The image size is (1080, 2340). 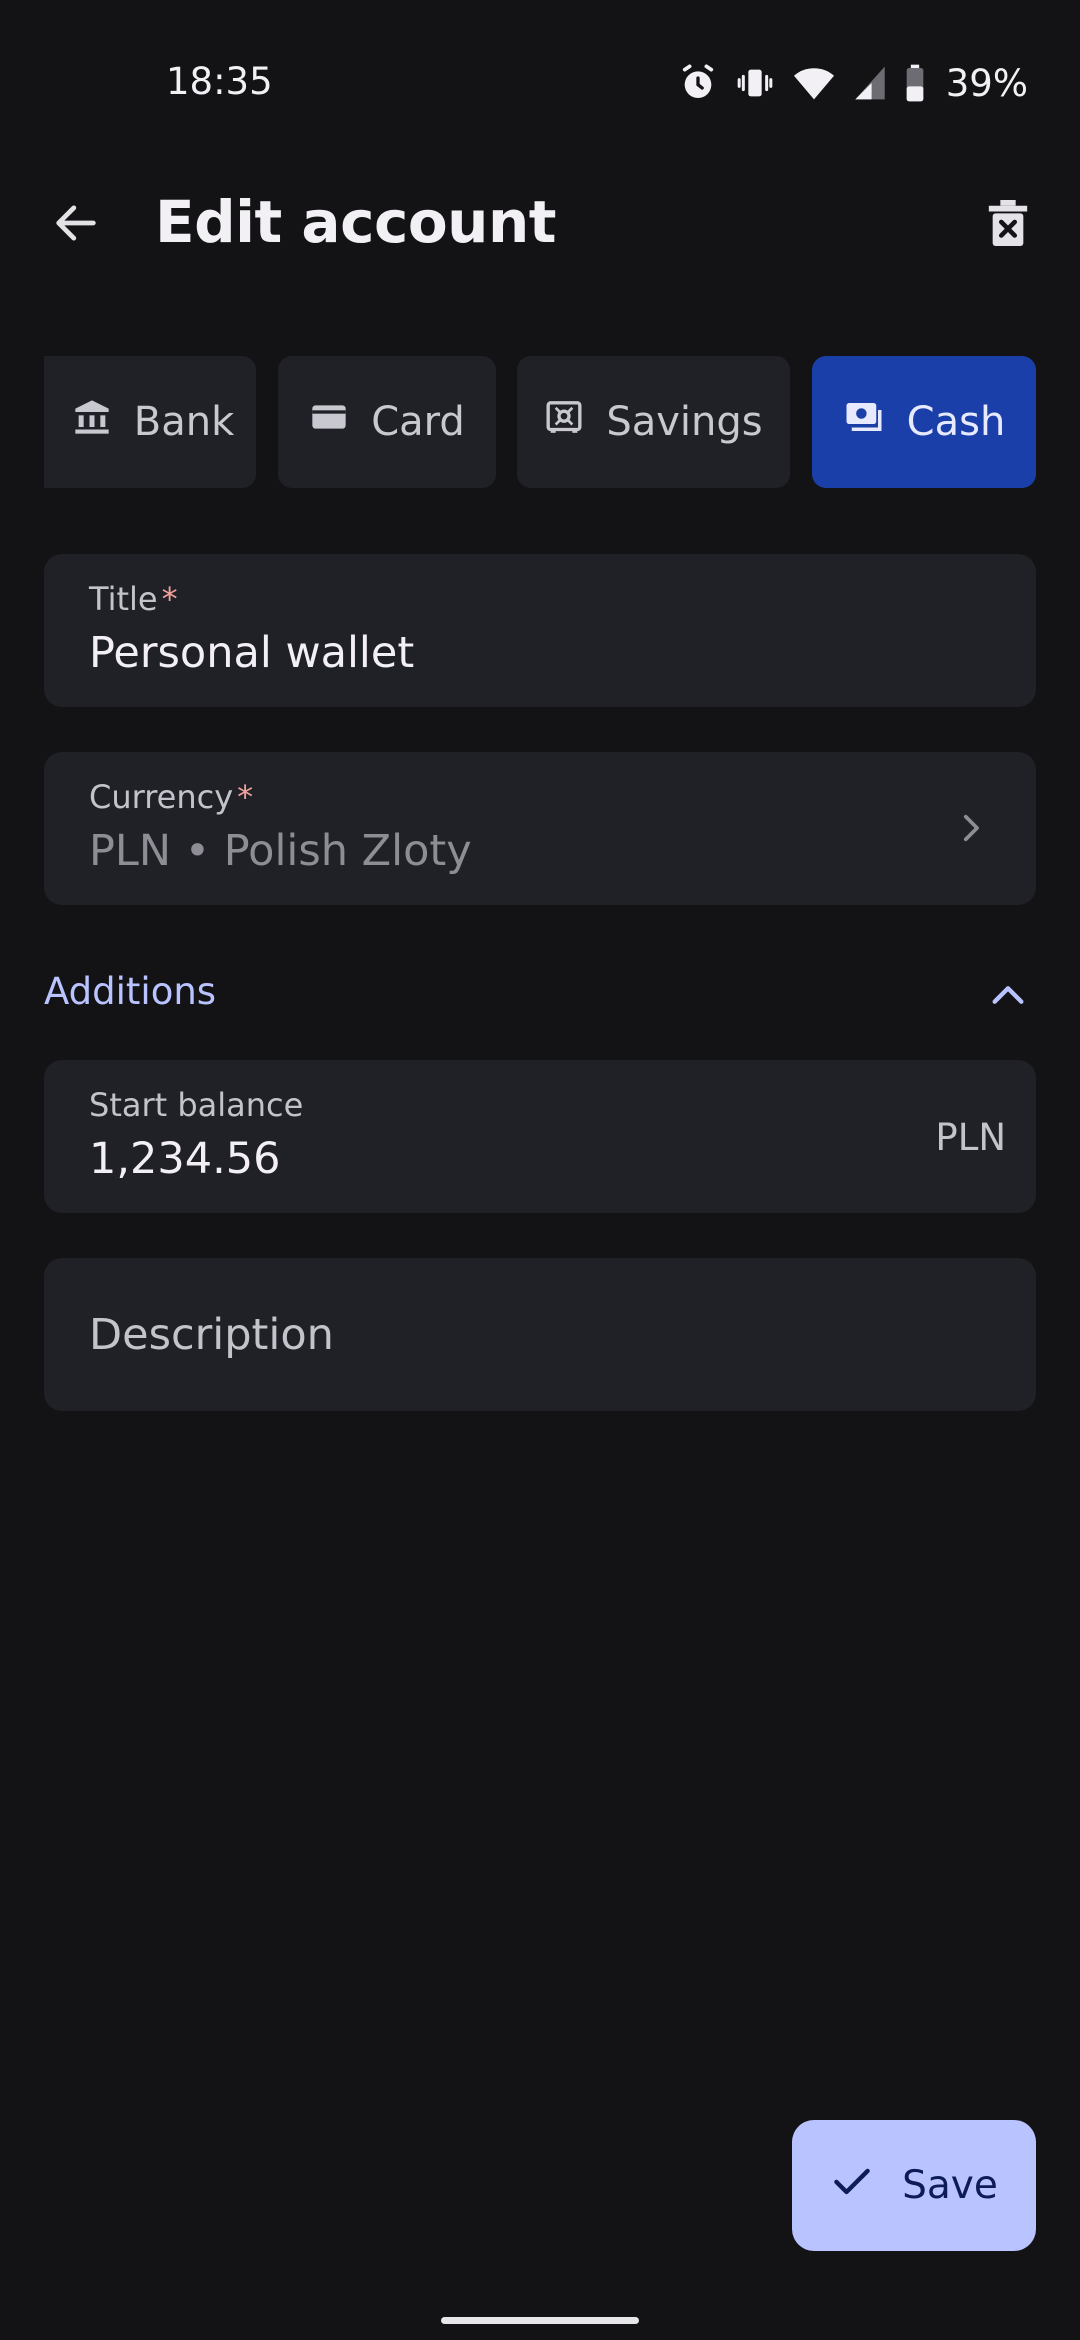 I want to click on save-label: Save, so click(x=950, y=2185).